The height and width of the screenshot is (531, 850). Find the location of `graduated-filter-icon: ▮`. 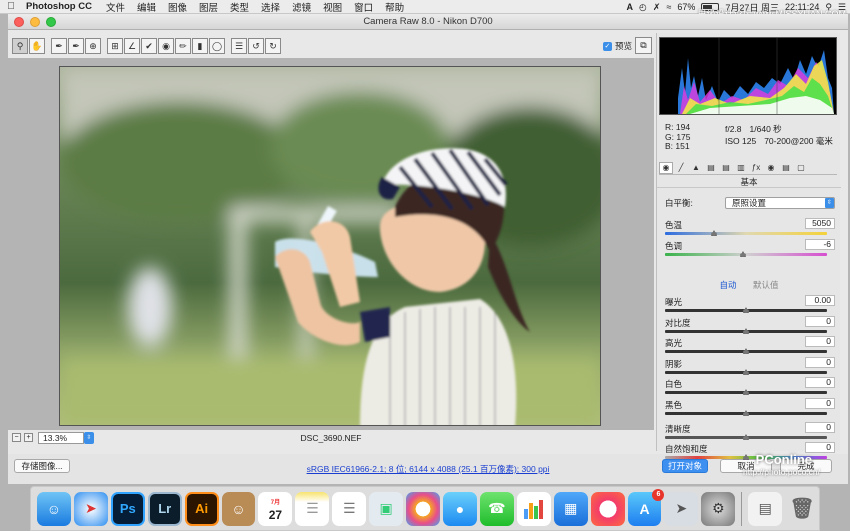

graduated-filter-icon: ▮ is located at coordinates (200, 46).